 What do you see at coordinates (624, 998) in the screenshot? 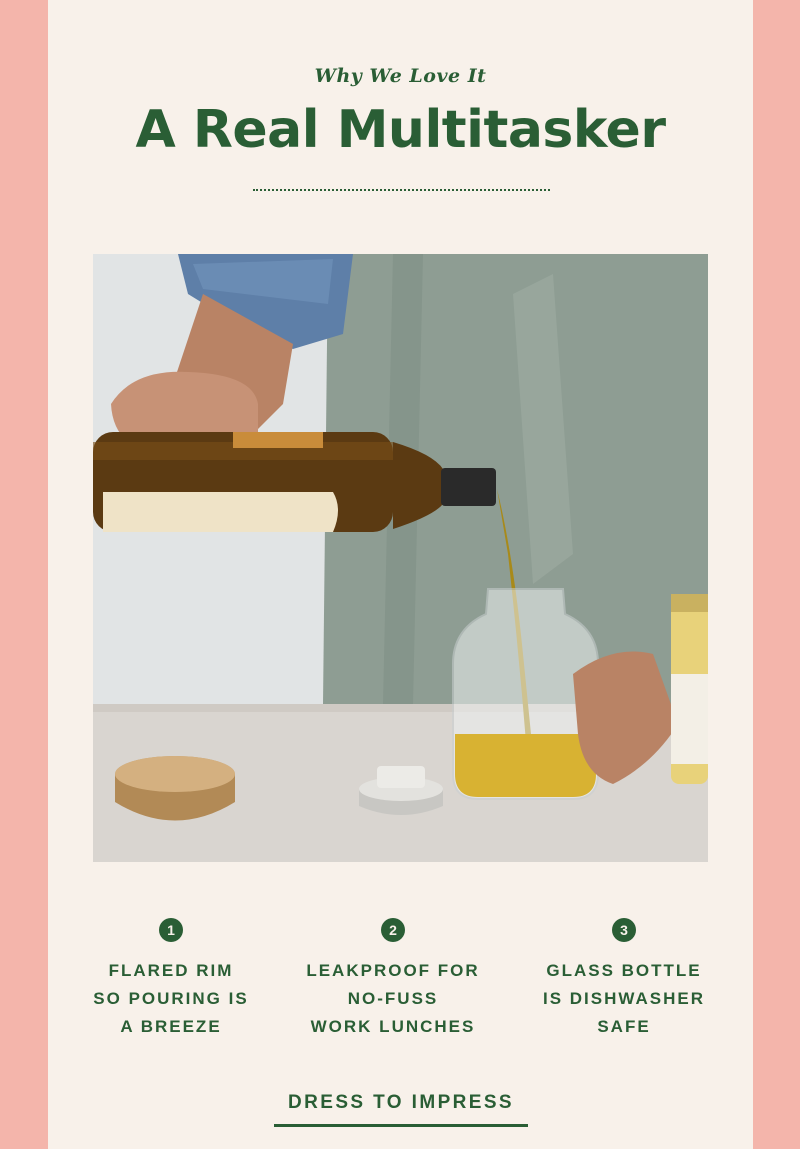
I see `feature-label: GLASS BOTTLE IS DISHWASHER SAFE` at bounding box center [624, 998].